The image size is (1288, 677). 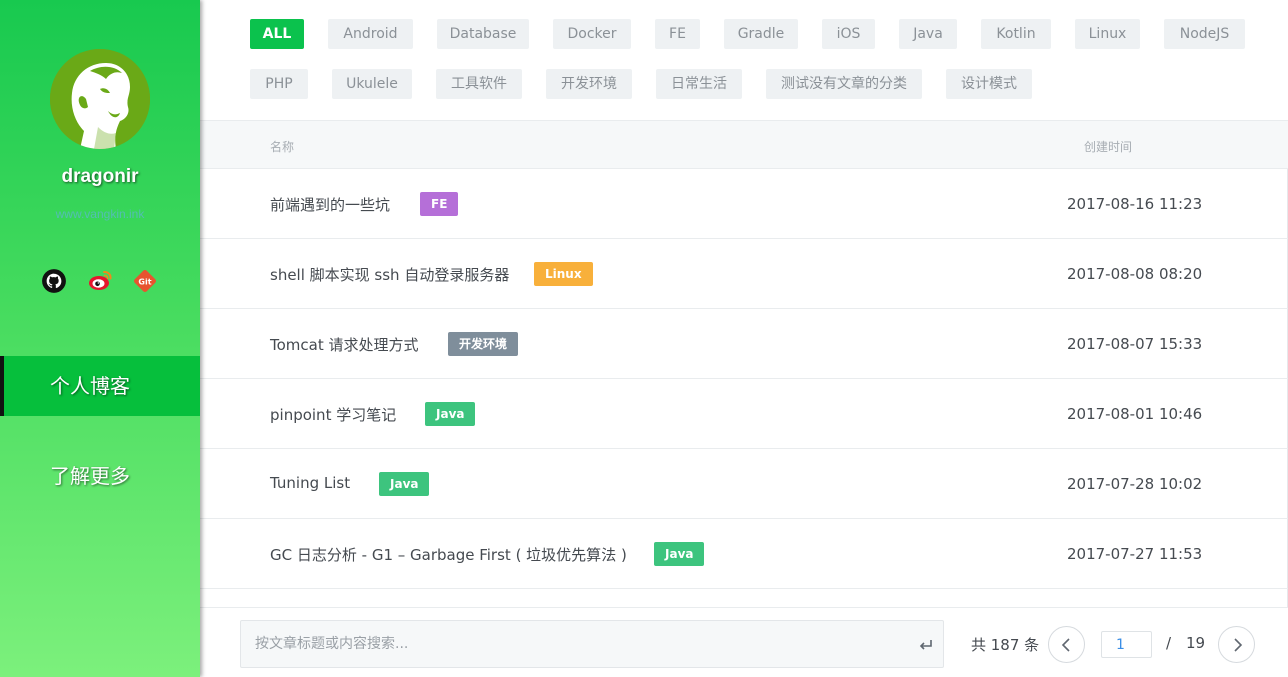 I want to click on username: dragonir, so click(x=100, y=176).